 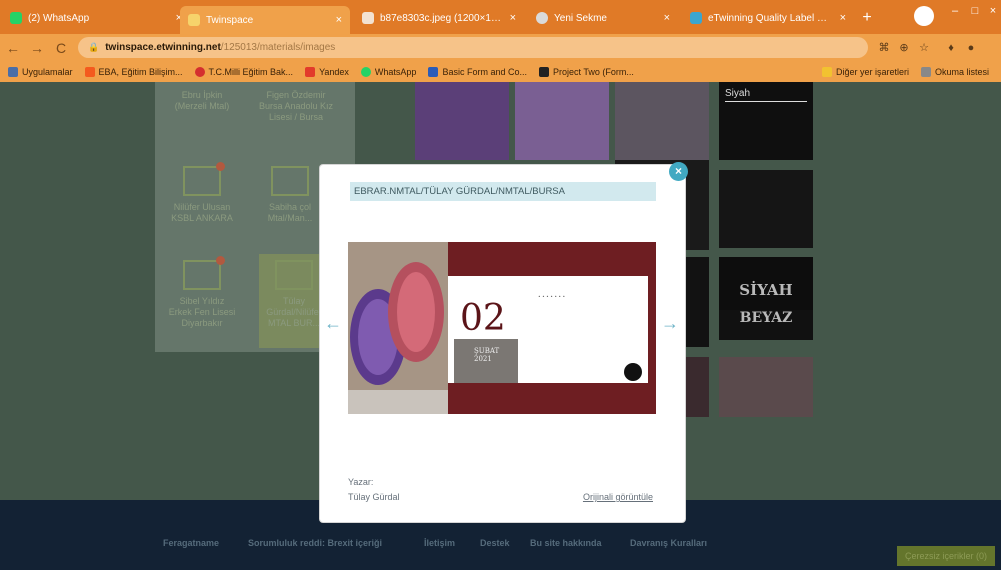 I want to click on bookmark-star-icon: ☆, so click(x=924, y=48).